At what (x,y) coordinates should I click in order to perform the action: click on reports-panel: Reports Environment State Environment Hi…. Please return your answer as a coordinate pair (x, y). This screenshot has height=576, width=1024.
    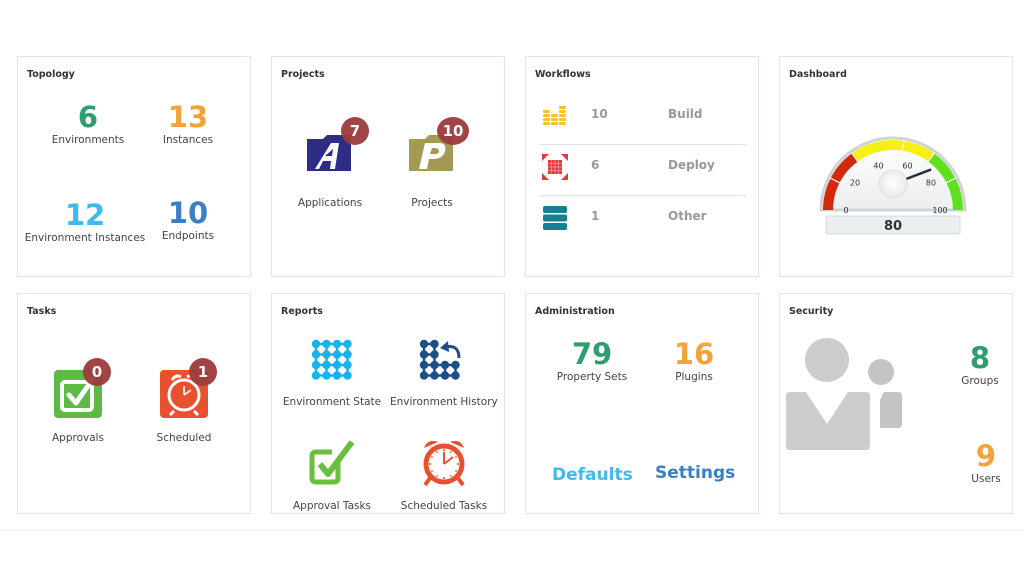
    Looking at the image, I should click on (388, 403).